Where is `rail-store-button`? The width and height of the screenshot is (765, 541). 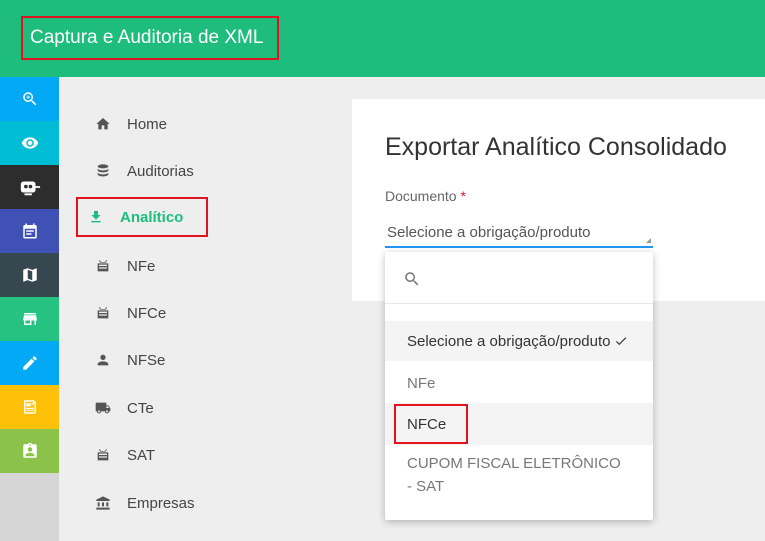
rail-store-button is located at coordinates (29, 319).